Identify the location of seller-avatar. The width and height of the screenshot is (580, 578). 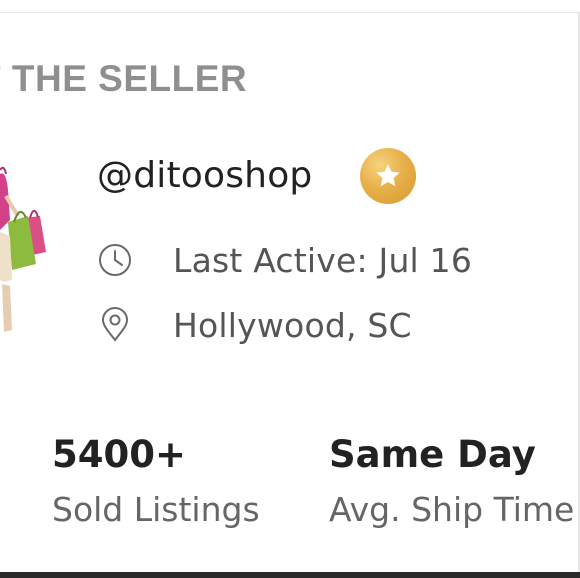
(28, 250).